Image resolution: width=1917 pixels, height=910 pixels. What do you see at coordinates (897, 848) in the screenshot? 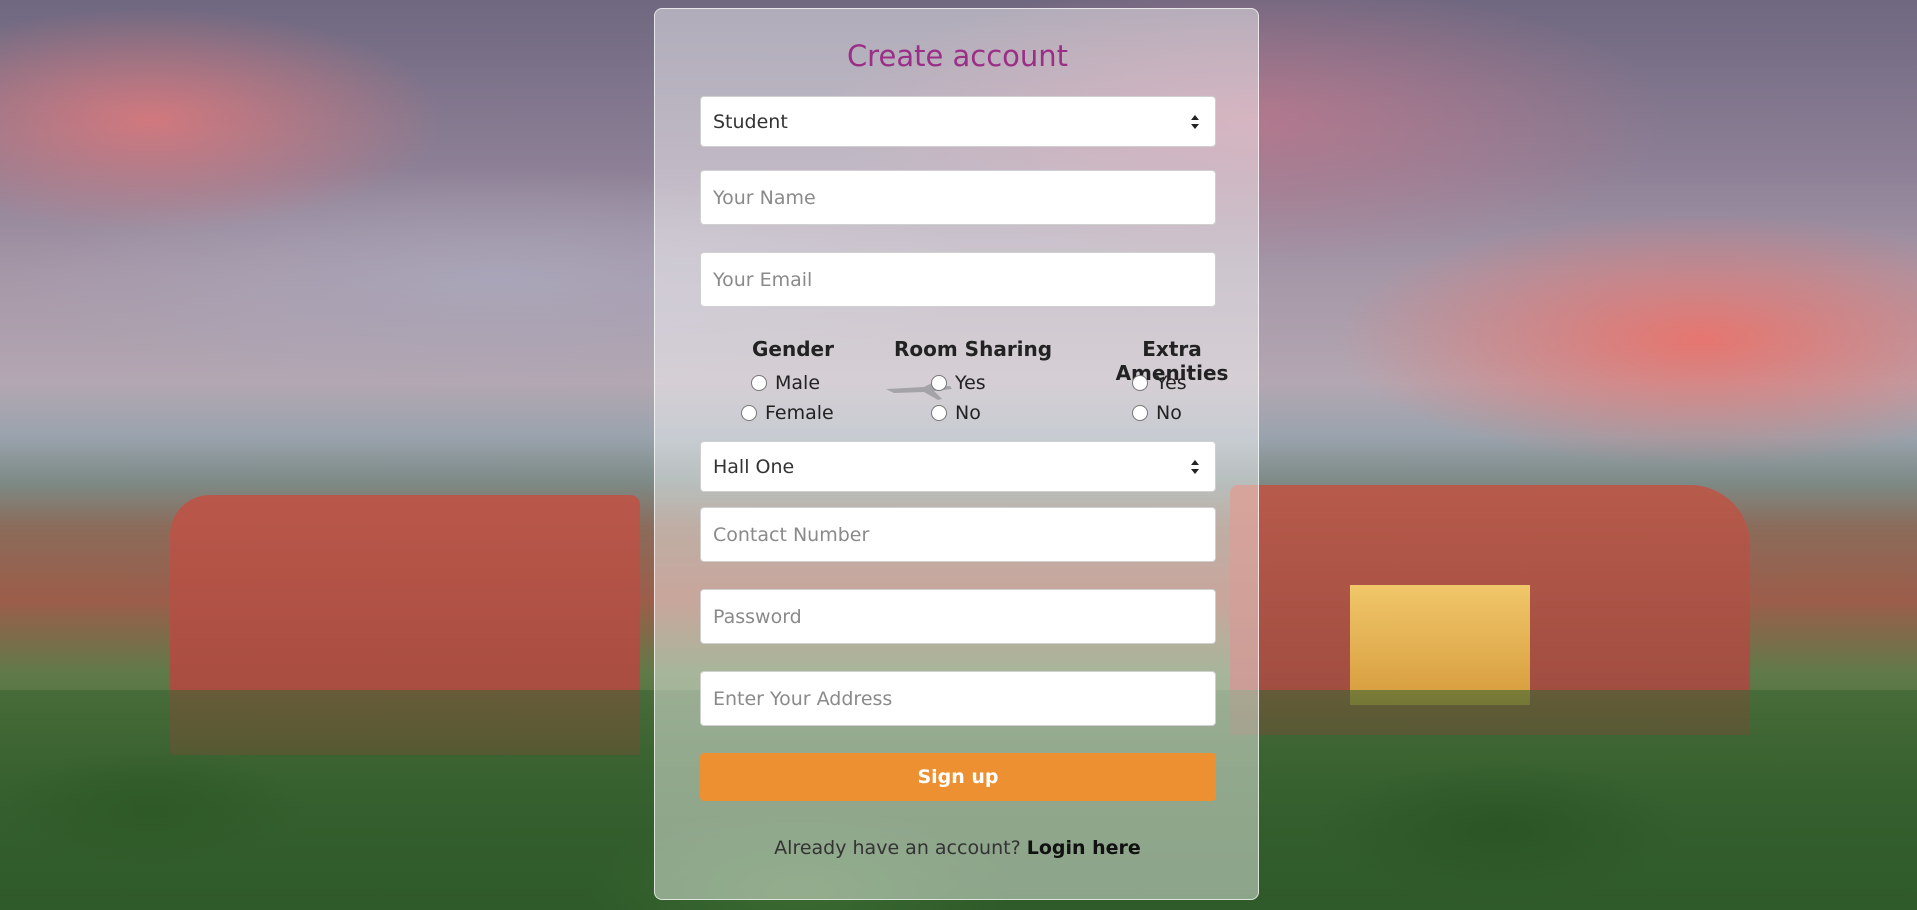
I see `login-prompt-text: Already have an account?` at bounding box center [897, 848].